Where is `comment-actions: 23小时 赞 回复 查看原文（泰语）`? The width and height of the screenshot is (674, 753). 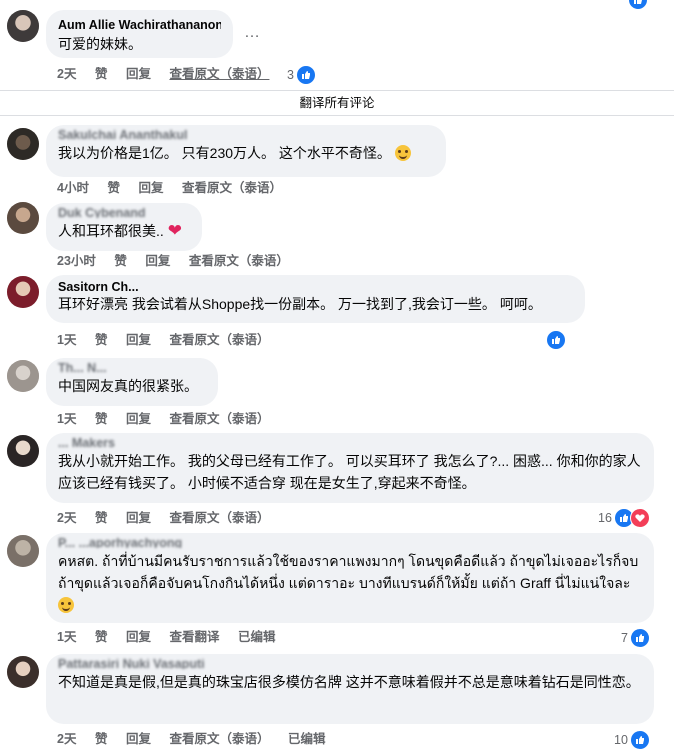 comment-actions: 23小时 赞 回复 查看原文（泰语） is located at coordinates (180, 261).